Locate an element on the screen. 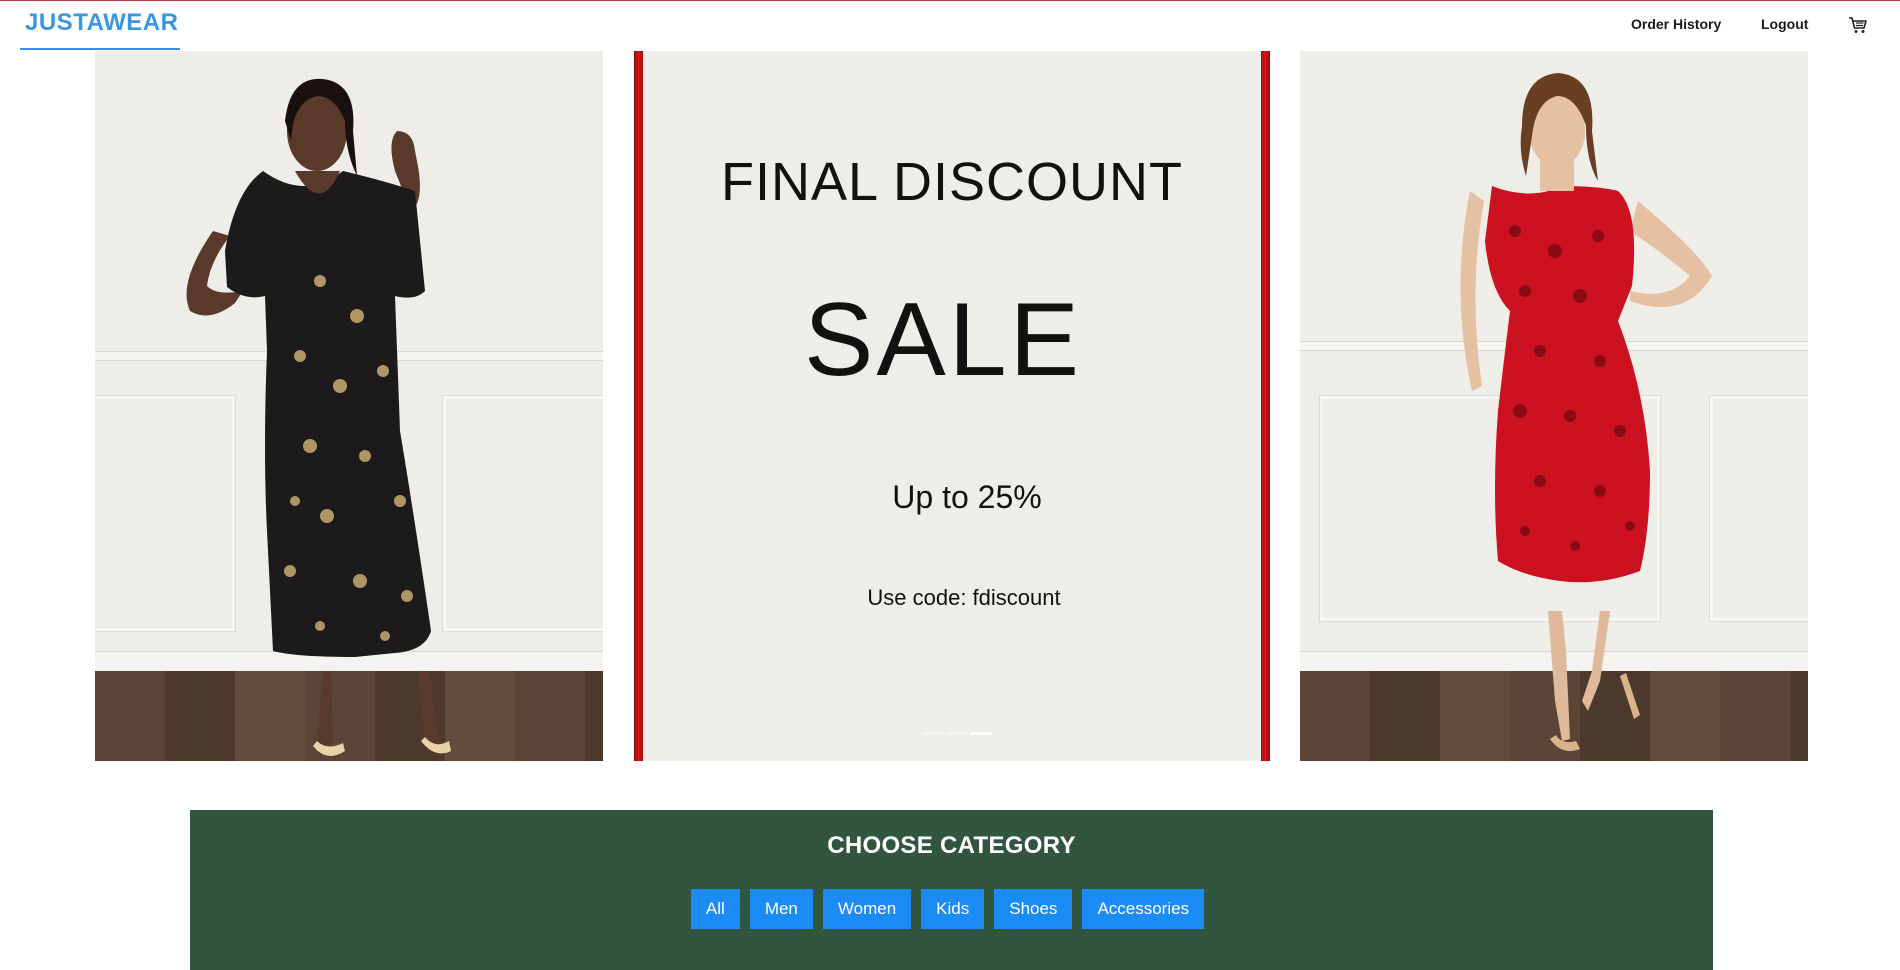 This screenshot has width=1900, height=970. category-title: CHOOSE CATEGORY is located at coordinates (951, 845).